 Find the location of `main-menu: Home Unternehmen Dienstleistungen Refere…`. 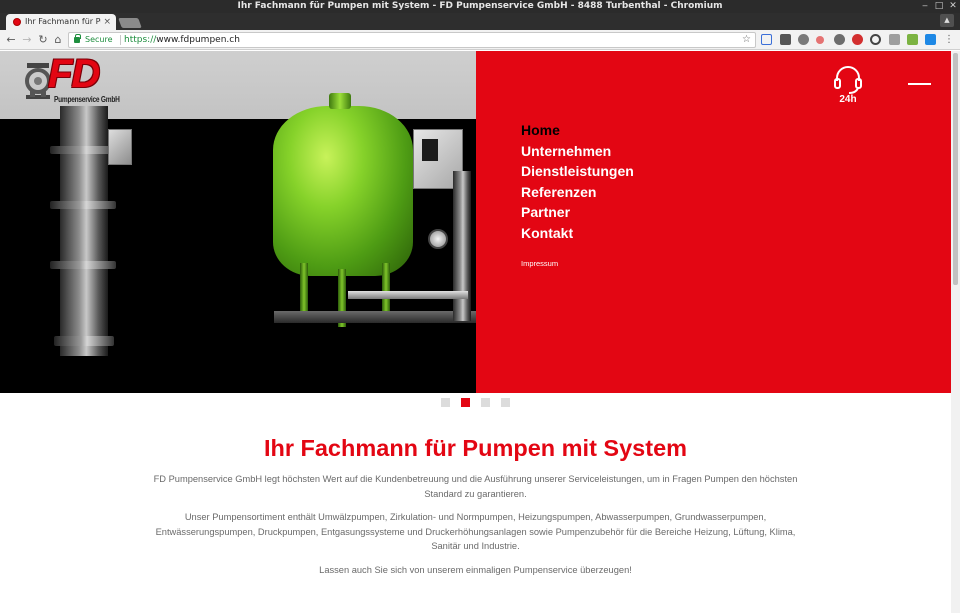

main-menu: Home Unternehmen Dienstleistungen Refere… is located at coordinates (621, 181).